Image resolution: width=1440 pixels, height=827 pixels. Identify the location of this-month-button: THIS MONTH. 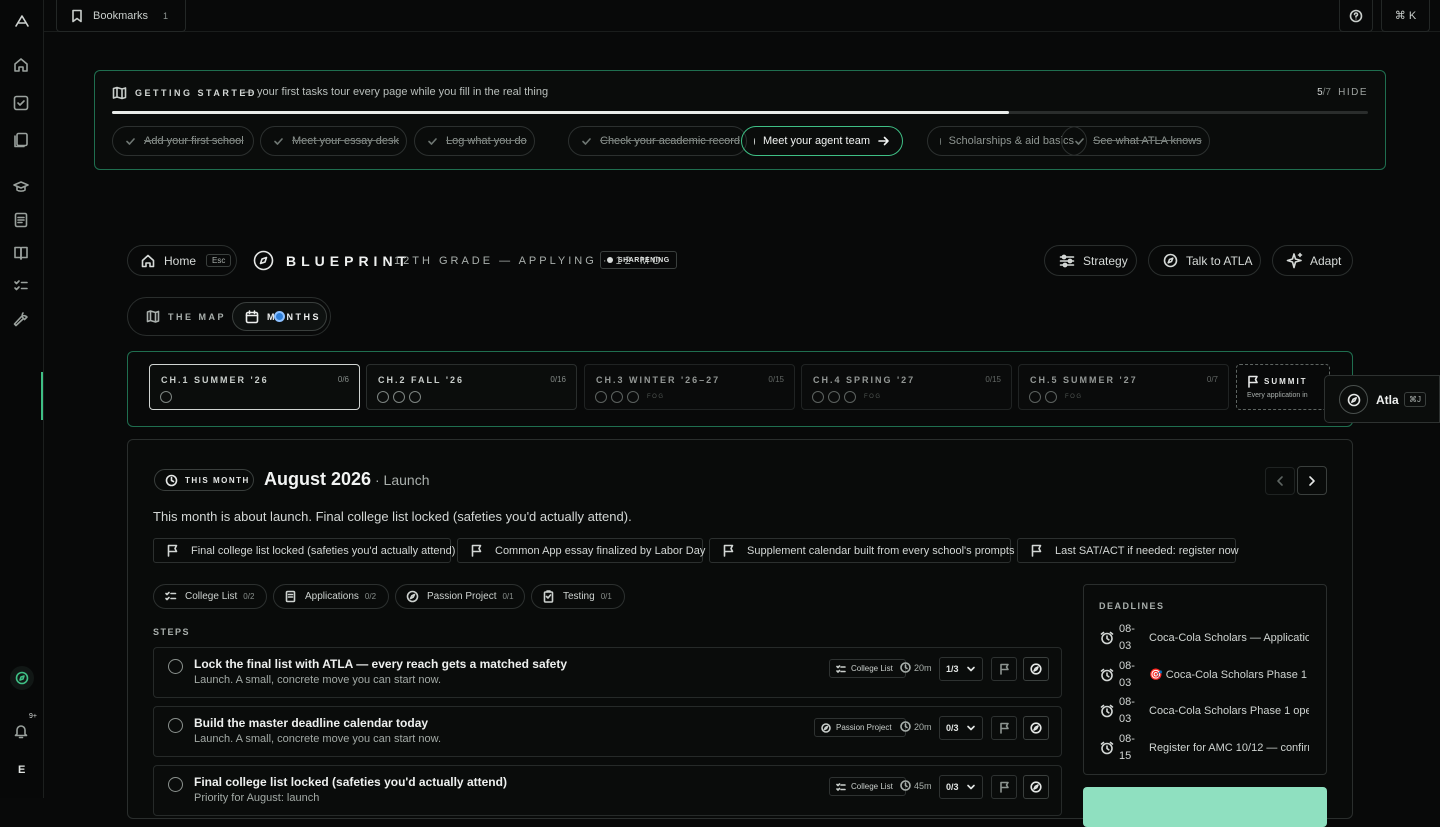
(204, 480).